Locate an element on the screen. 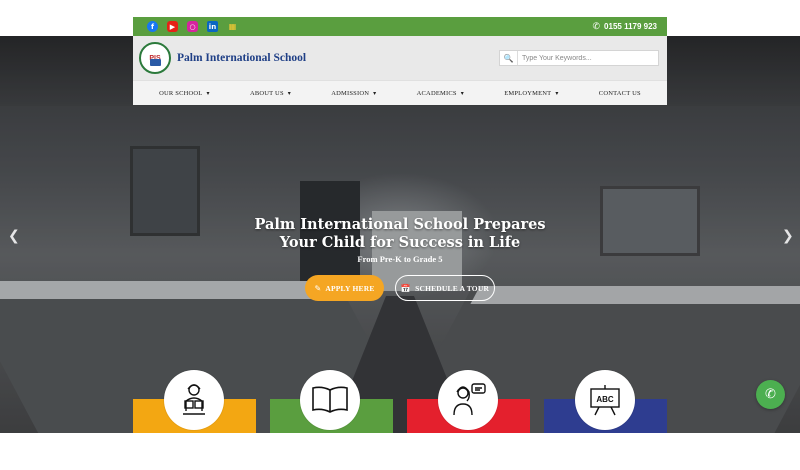 This screenshot has width=800, height=470. open-book-icon is located at coordinates (330, 400).